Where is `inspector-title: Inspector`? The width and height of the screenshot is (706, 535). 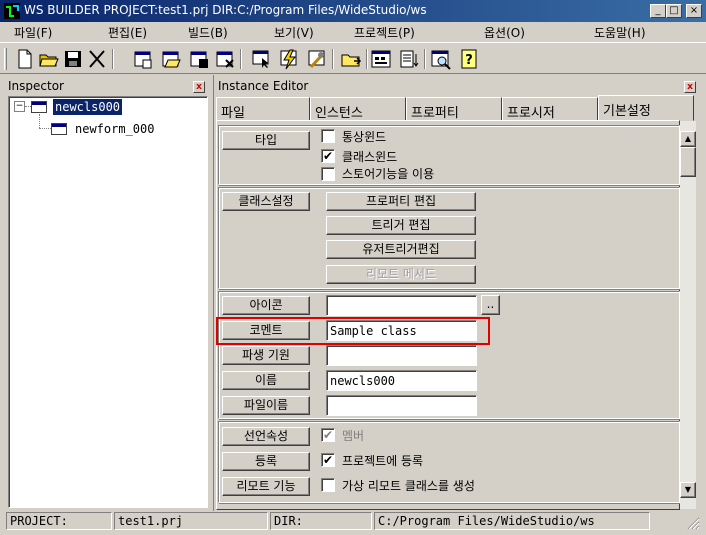
inspector-title: Inspector is located at coordinates (36, 86).